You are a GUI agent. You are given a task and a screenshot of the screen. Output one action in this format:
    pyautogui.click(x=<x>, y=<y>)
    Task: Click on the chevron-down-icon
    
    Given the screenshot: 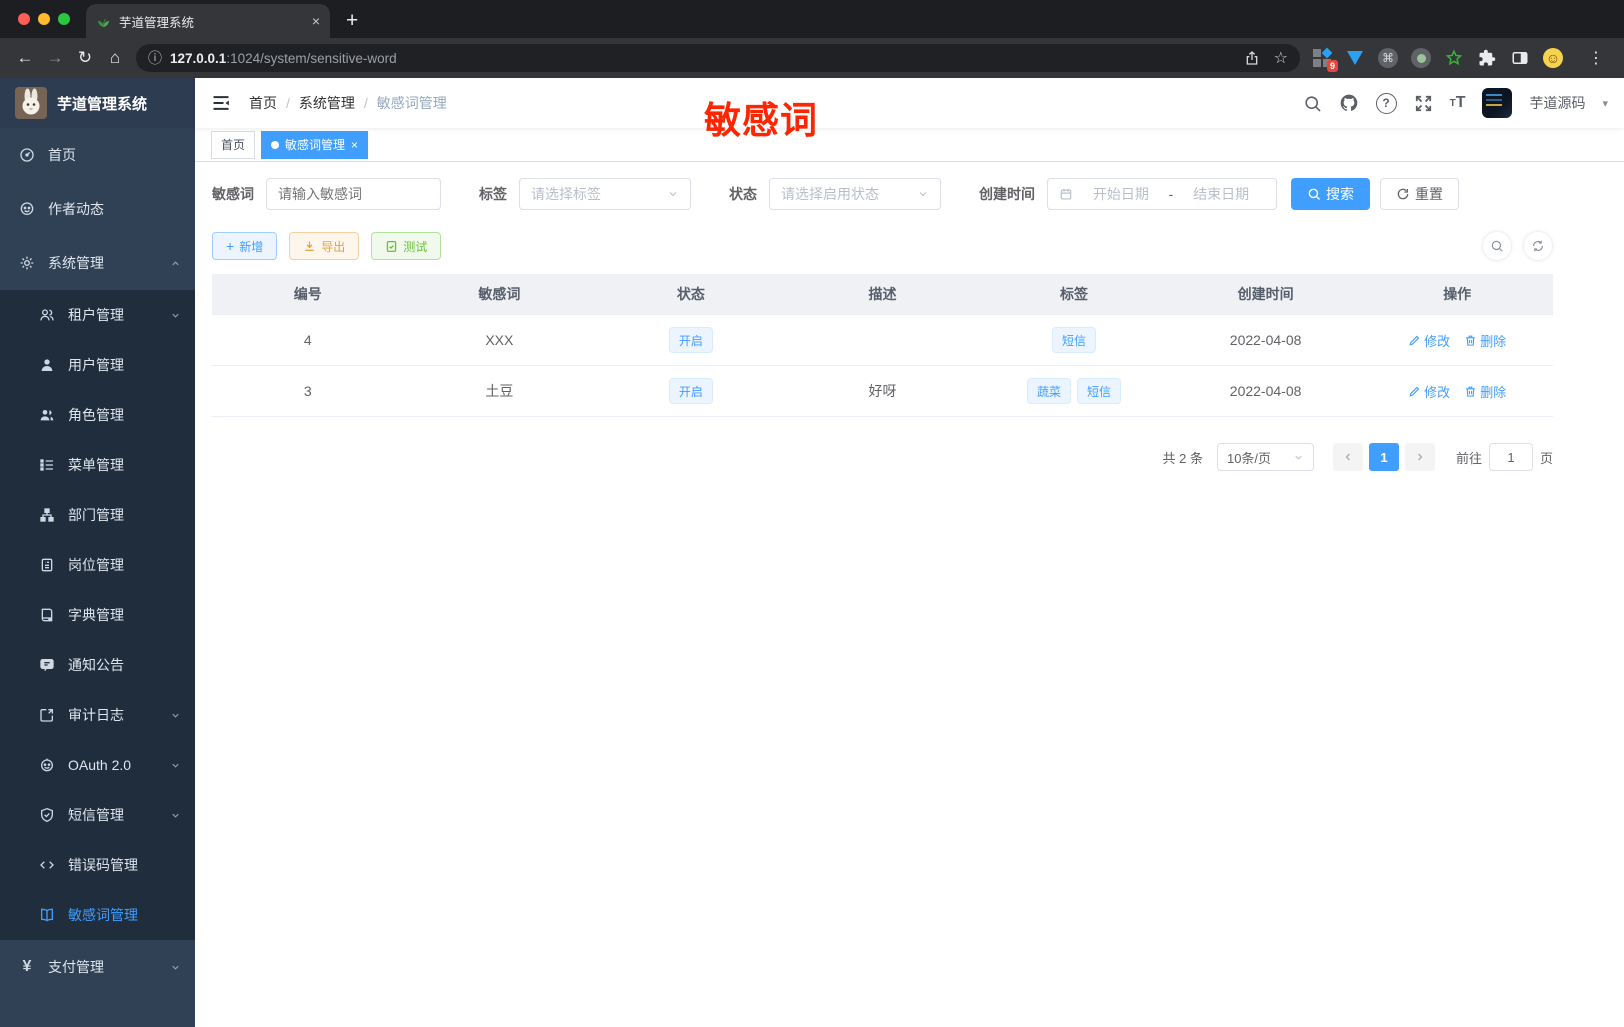 What is the action you would take?
    pyautogui.click(x=175, y=815)
    